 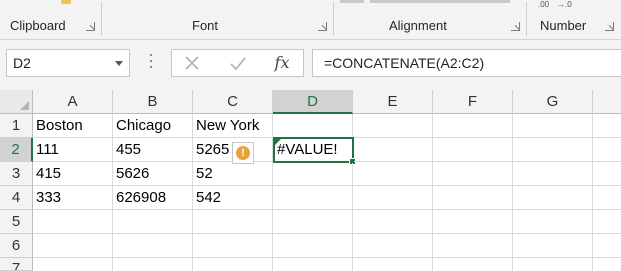 What do you see at coordinates (16, 264) in the screenshot?
I see `row-header-7: 7` at bounding box center [16, 264].